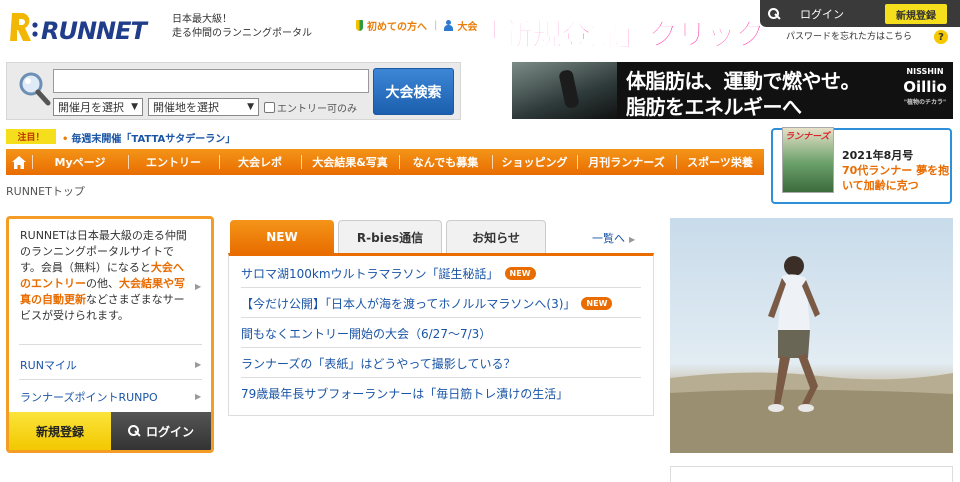  What do you see at coordinates (811, 354) in the screenshot?
I see `runner-illustration` at bounding box center [811, 354].